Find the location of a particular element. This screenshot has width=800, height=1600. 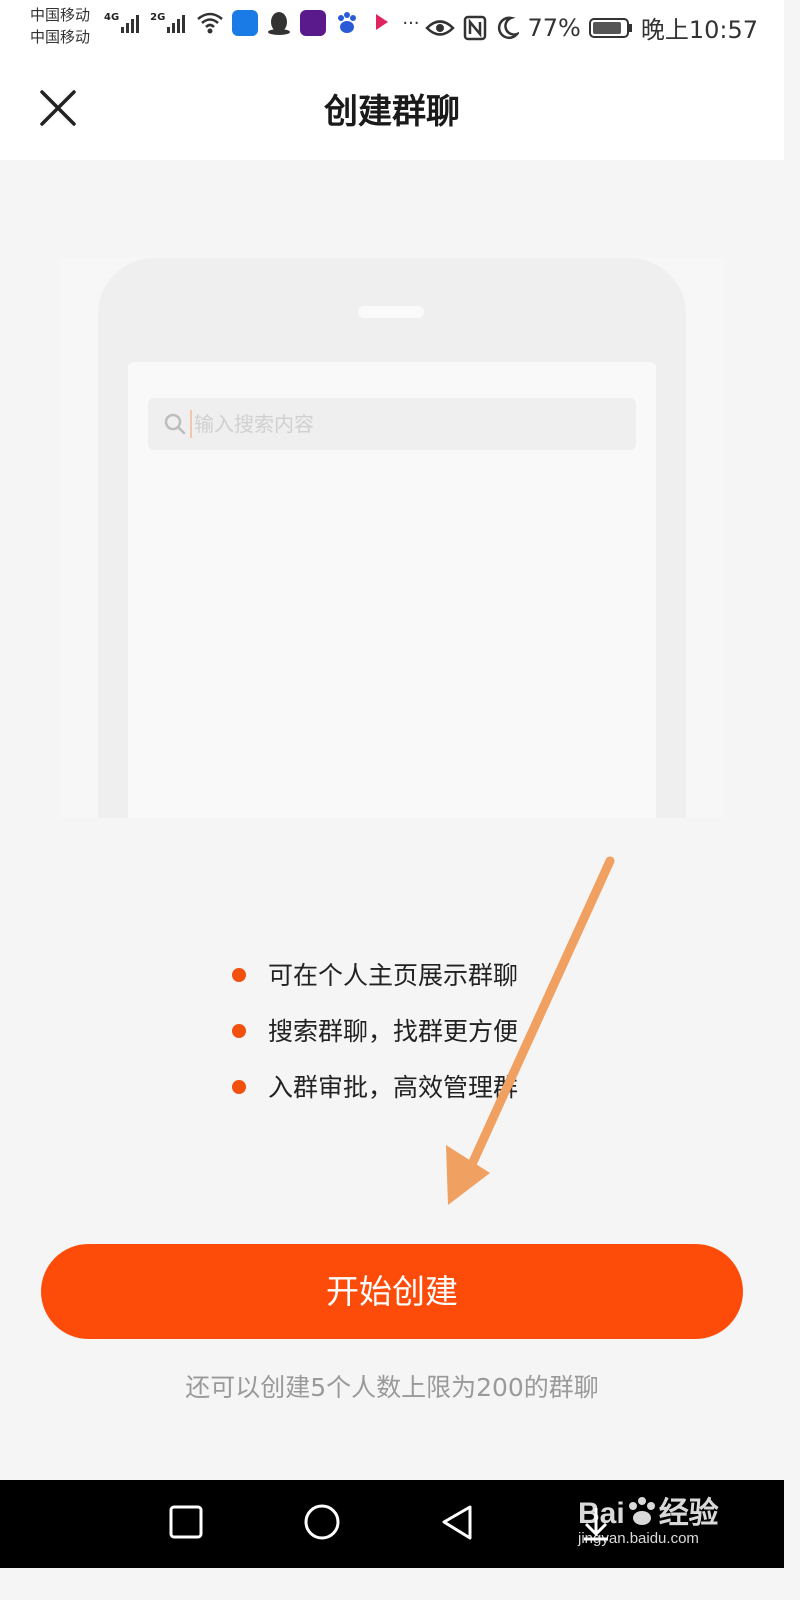

search-placeholder: 输入搜索内容 is located at coordinates (254, 424).